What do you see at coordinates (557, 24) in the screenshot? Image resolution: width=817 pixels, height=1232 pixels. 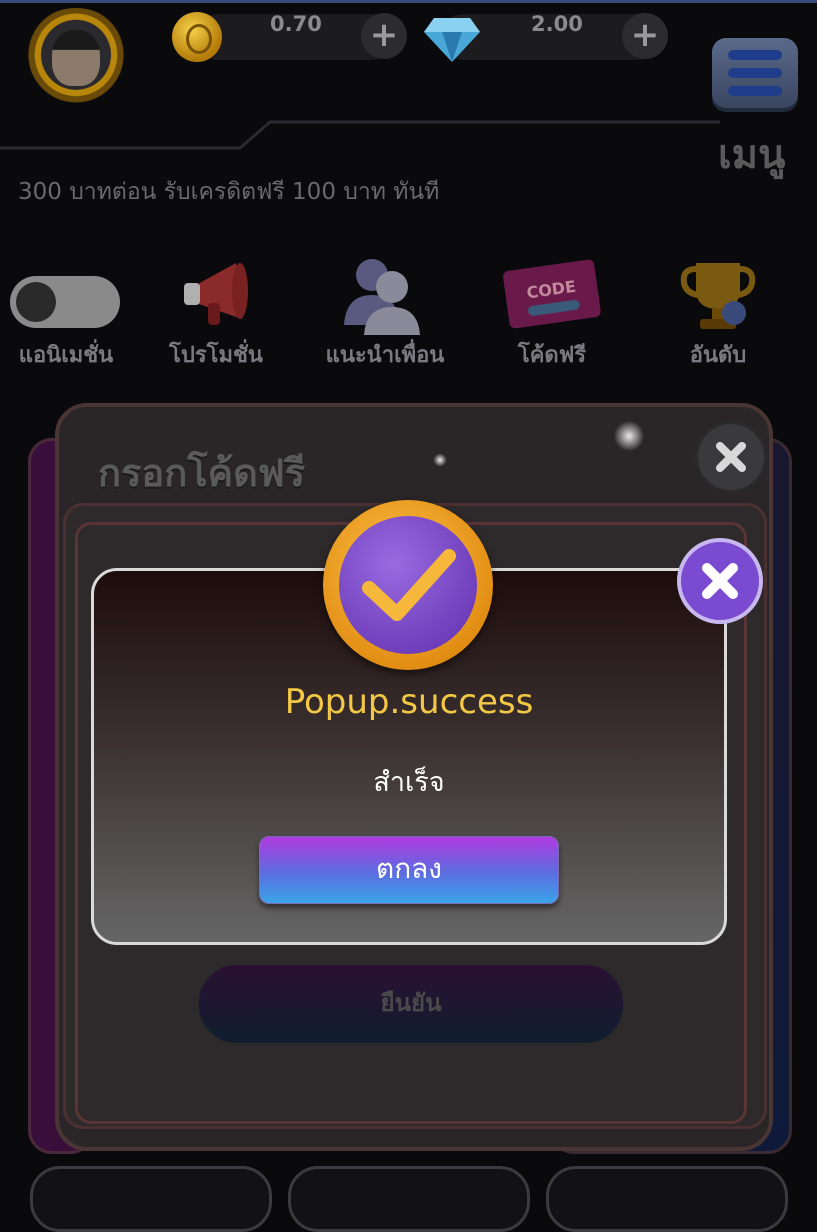 I see `gem-balance: 2.00` at bounding box center [557, 24].